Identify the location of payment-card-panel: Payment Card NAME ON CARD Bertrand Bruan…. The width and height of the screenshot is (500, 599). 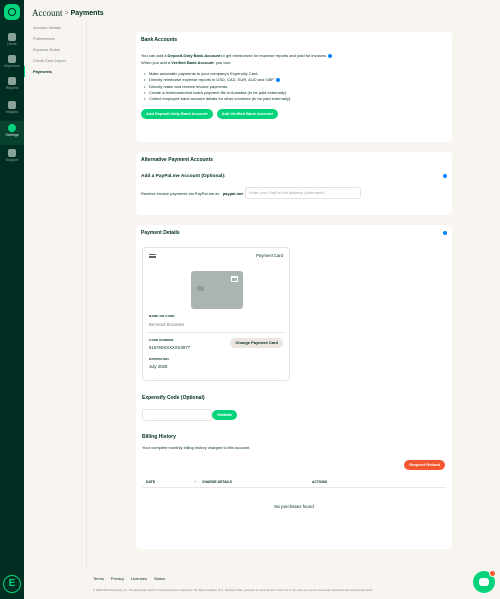
(216, 314).